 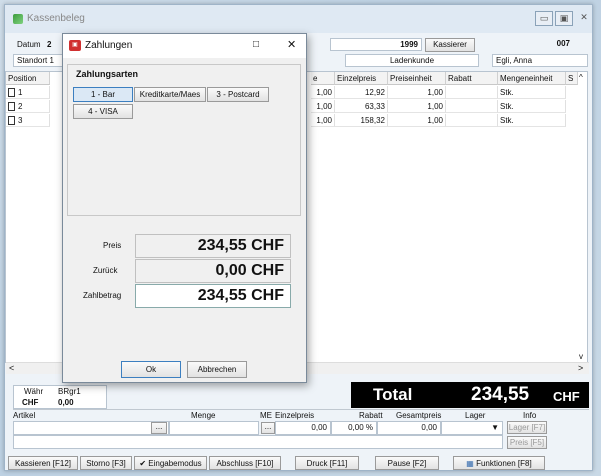 I want to click on total-currency: CHF, so click(x=566, y=396).